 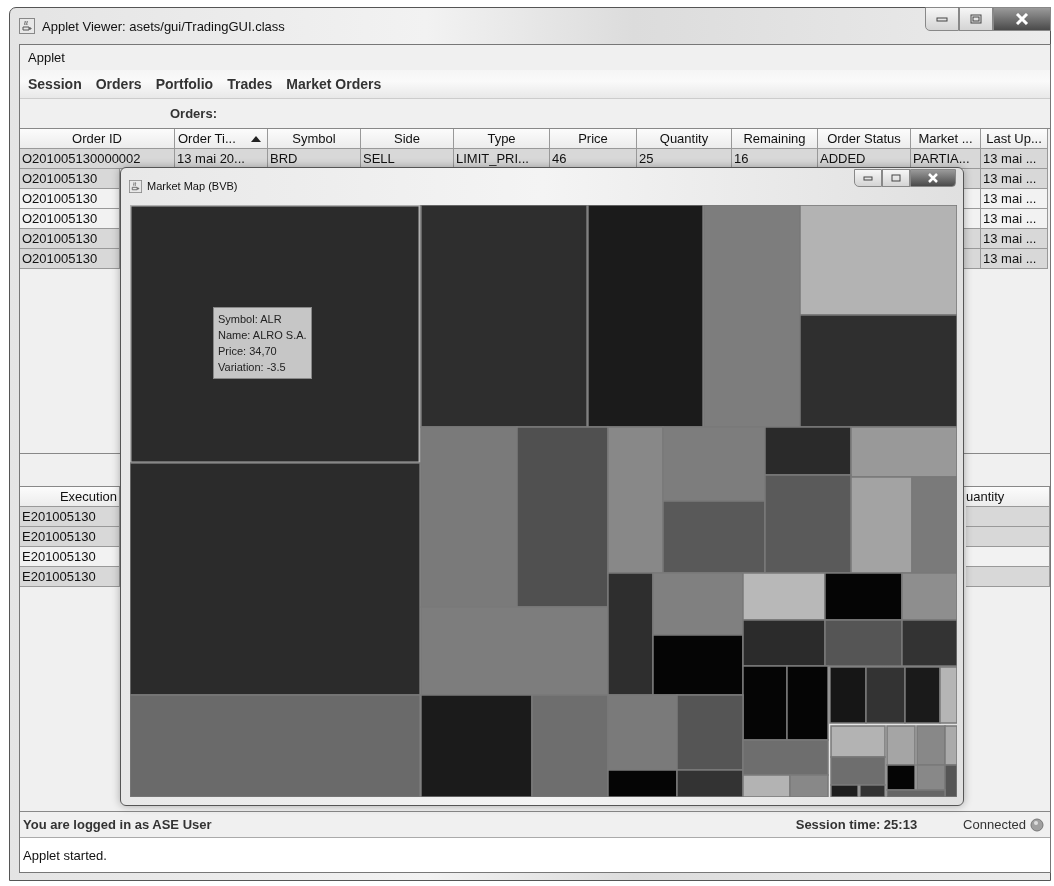 What do you see at coordinates (117, 824) in the screenshot?
I see `user-label: You are logged in as ASE User` at bounding box center [117, 824].